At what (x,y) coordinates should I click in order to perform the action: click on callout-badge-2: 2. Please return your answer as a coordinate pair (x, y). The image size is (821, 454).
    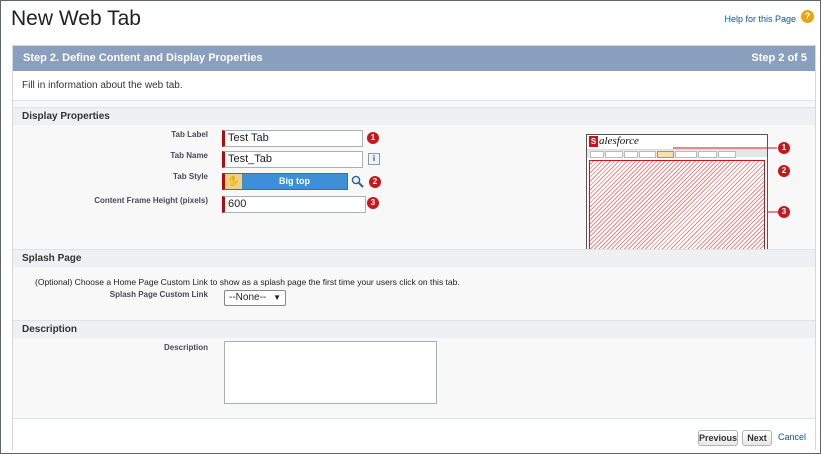
    Looking at the image, I should click on (375, 182).